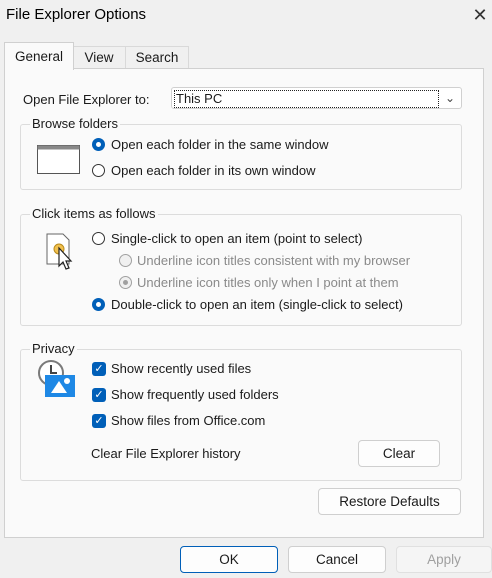  I want to click on click-pointer-icon, so click(59, 251).